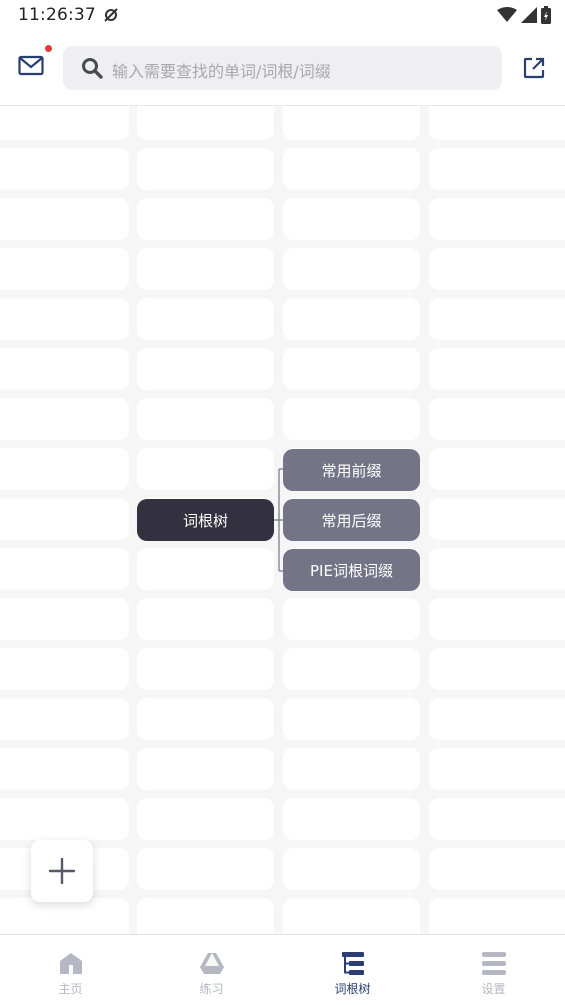 This screenshot has height=1005, width=565. Describe the element at coordinates (48, 48) in the screenshot. I see `unread-dot` at that location.